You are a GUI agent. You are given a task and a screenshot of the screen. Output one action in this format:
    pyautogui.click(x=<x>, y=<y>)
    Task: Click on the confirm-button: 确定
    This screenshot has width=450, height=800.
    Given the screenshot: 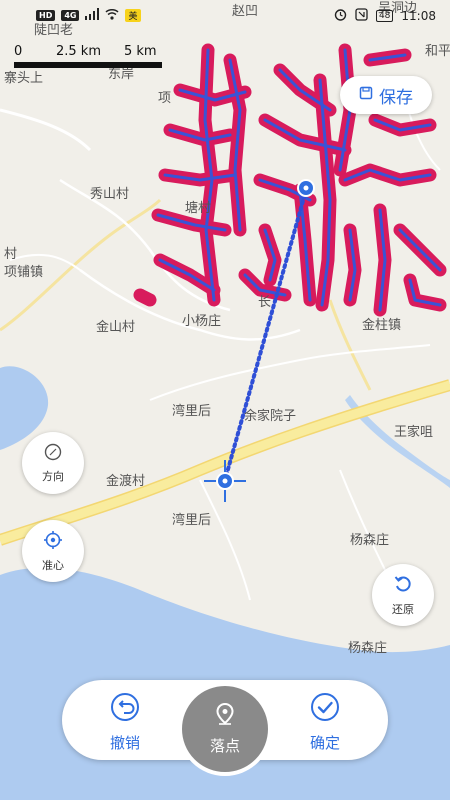 What is the action you would take?
    pyautogui.click(x=325, y=722)
    